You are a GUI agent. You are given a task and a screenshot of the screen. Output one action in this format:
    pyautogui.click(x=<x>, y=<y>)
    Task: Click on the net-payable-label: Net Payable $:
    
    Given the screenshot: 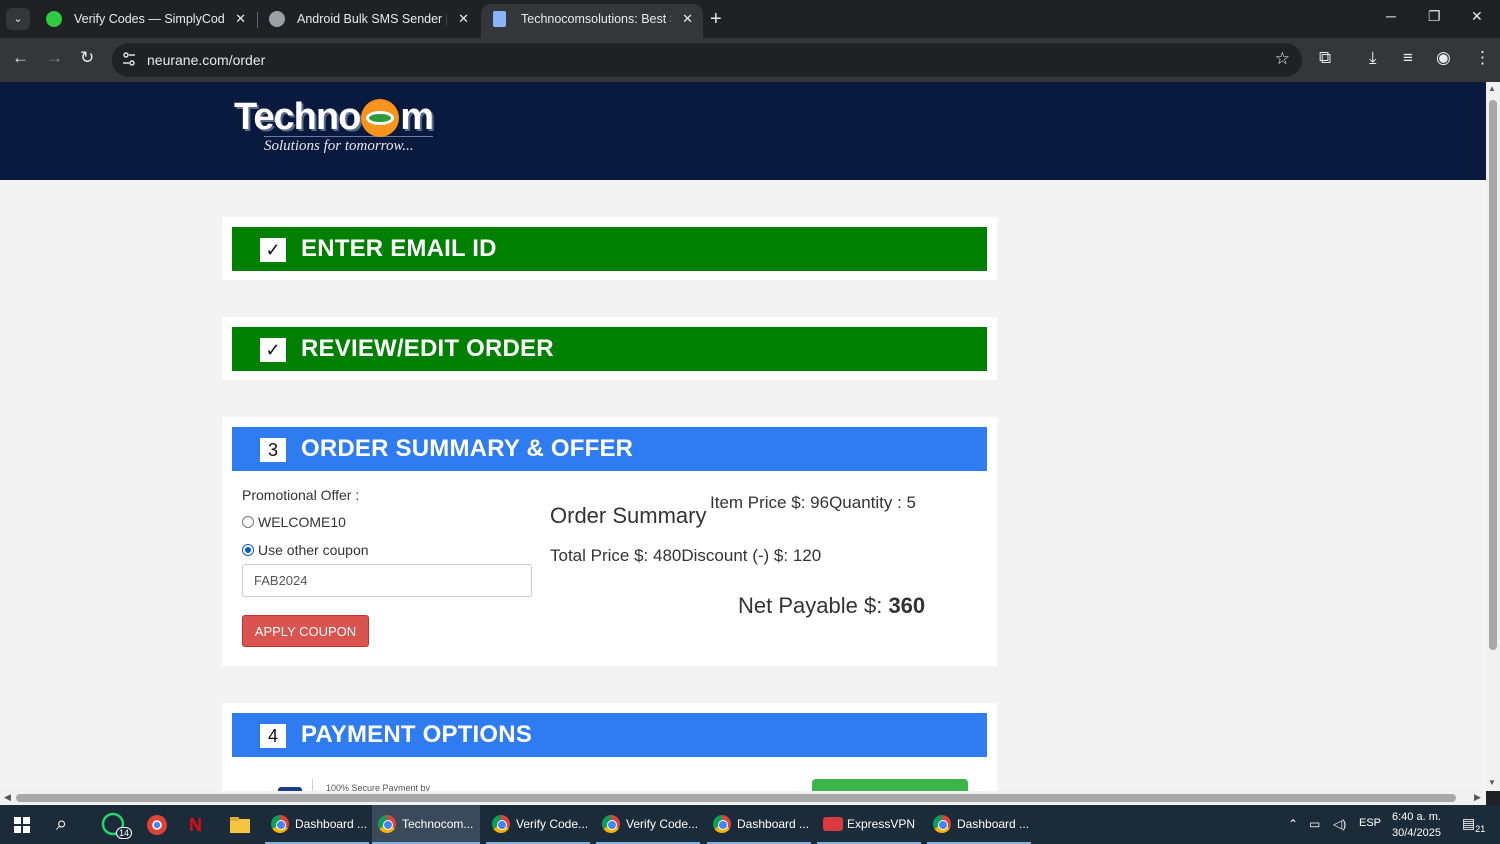 What is the action you would take?
    pyautogui.click(x=813, y=605)
    